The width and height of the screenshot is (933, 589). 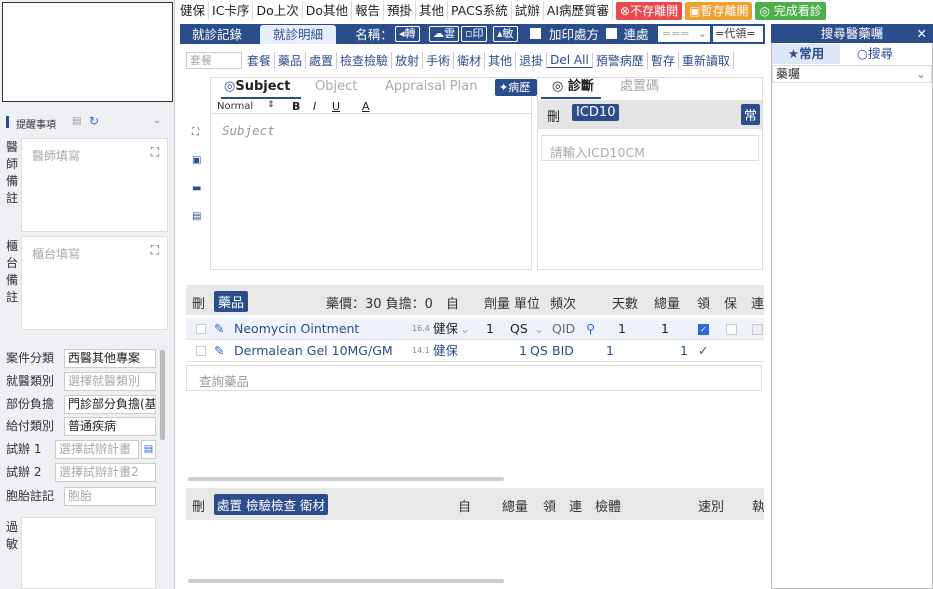 What do you see at coordinates (76, 121) in the screenshot?
I see `copy-icon: ▤` at bounding box center [76, 121].